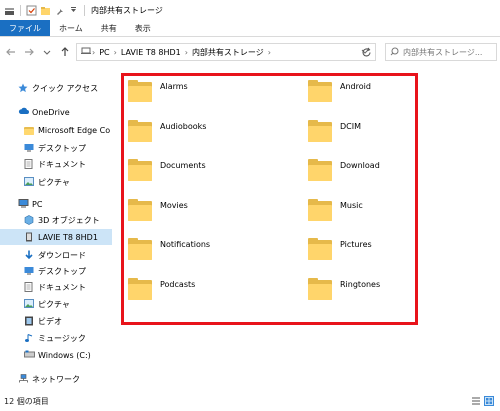 Image resolution: width=500 pixels, height=411 pixels. What do you see at coordinates (250, 28) in the screenshot?
I see `ribbon-tabs: ファイル ホーム 共有 表示` at bounding box center [250, 28].